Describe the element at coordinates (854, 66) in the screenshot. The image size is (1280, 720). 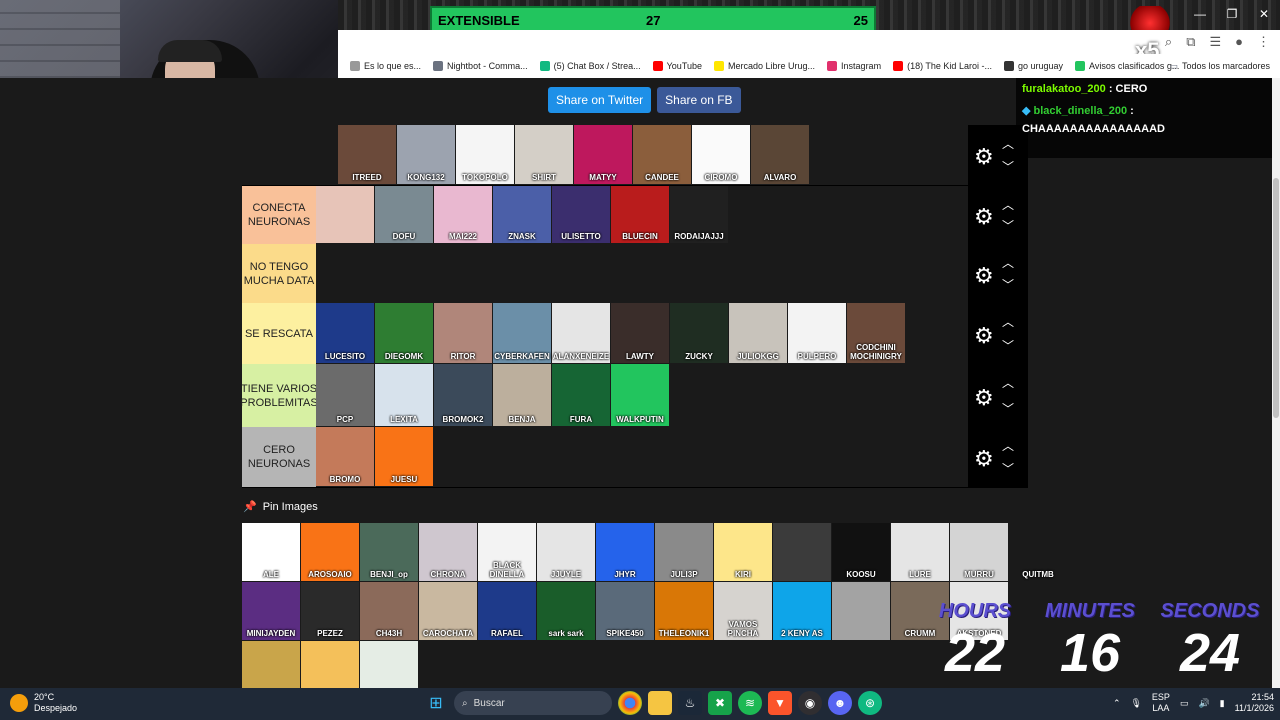
I see `bookmark-item: Instagram` at that location.